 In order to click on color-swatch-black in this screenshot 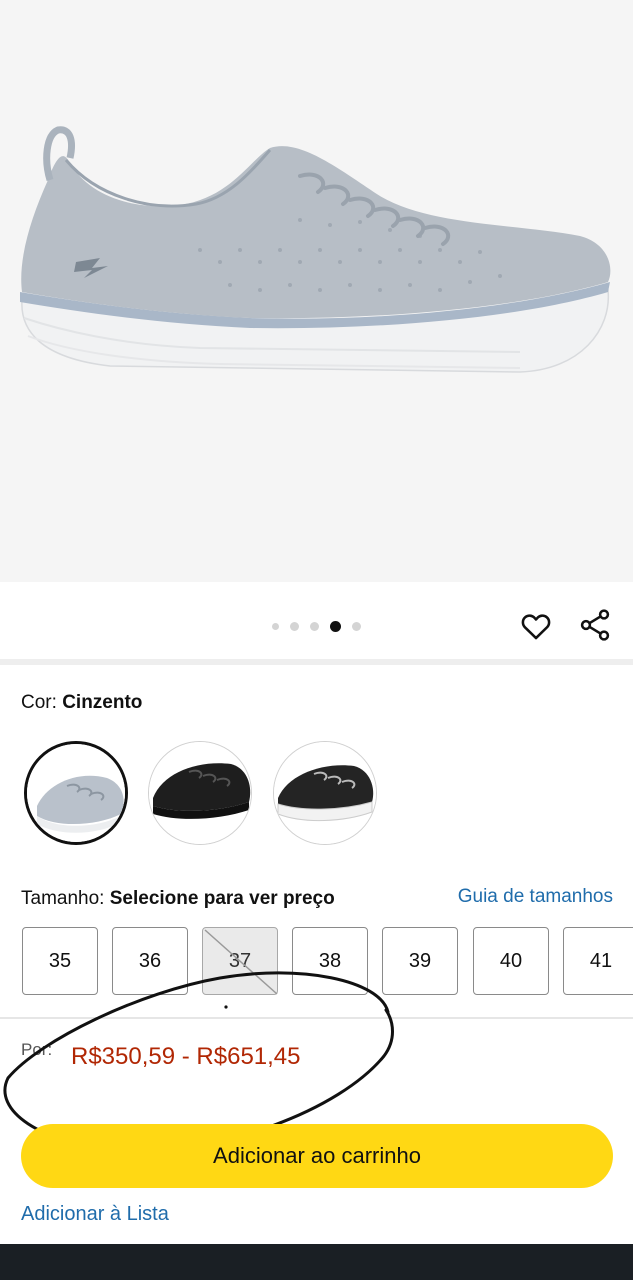, I will do `click(200, 793)`.